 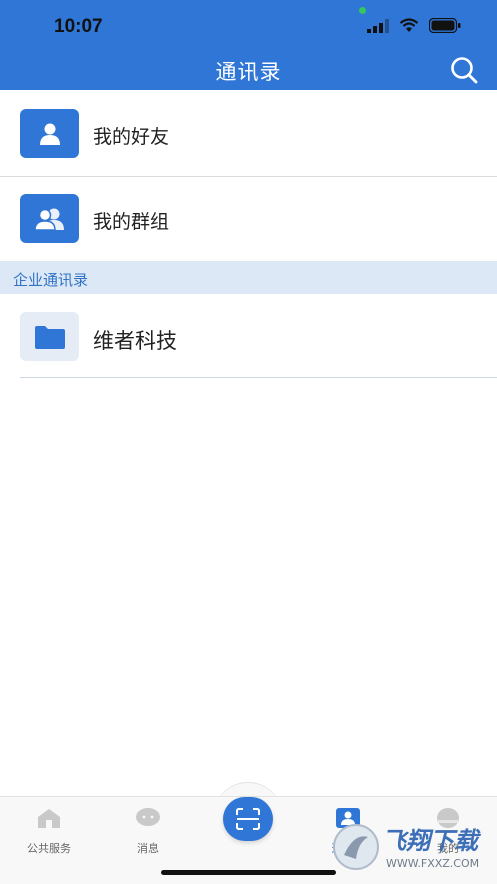 I want to click on nav-bar: 通讯录, so click(x=248, y=69).